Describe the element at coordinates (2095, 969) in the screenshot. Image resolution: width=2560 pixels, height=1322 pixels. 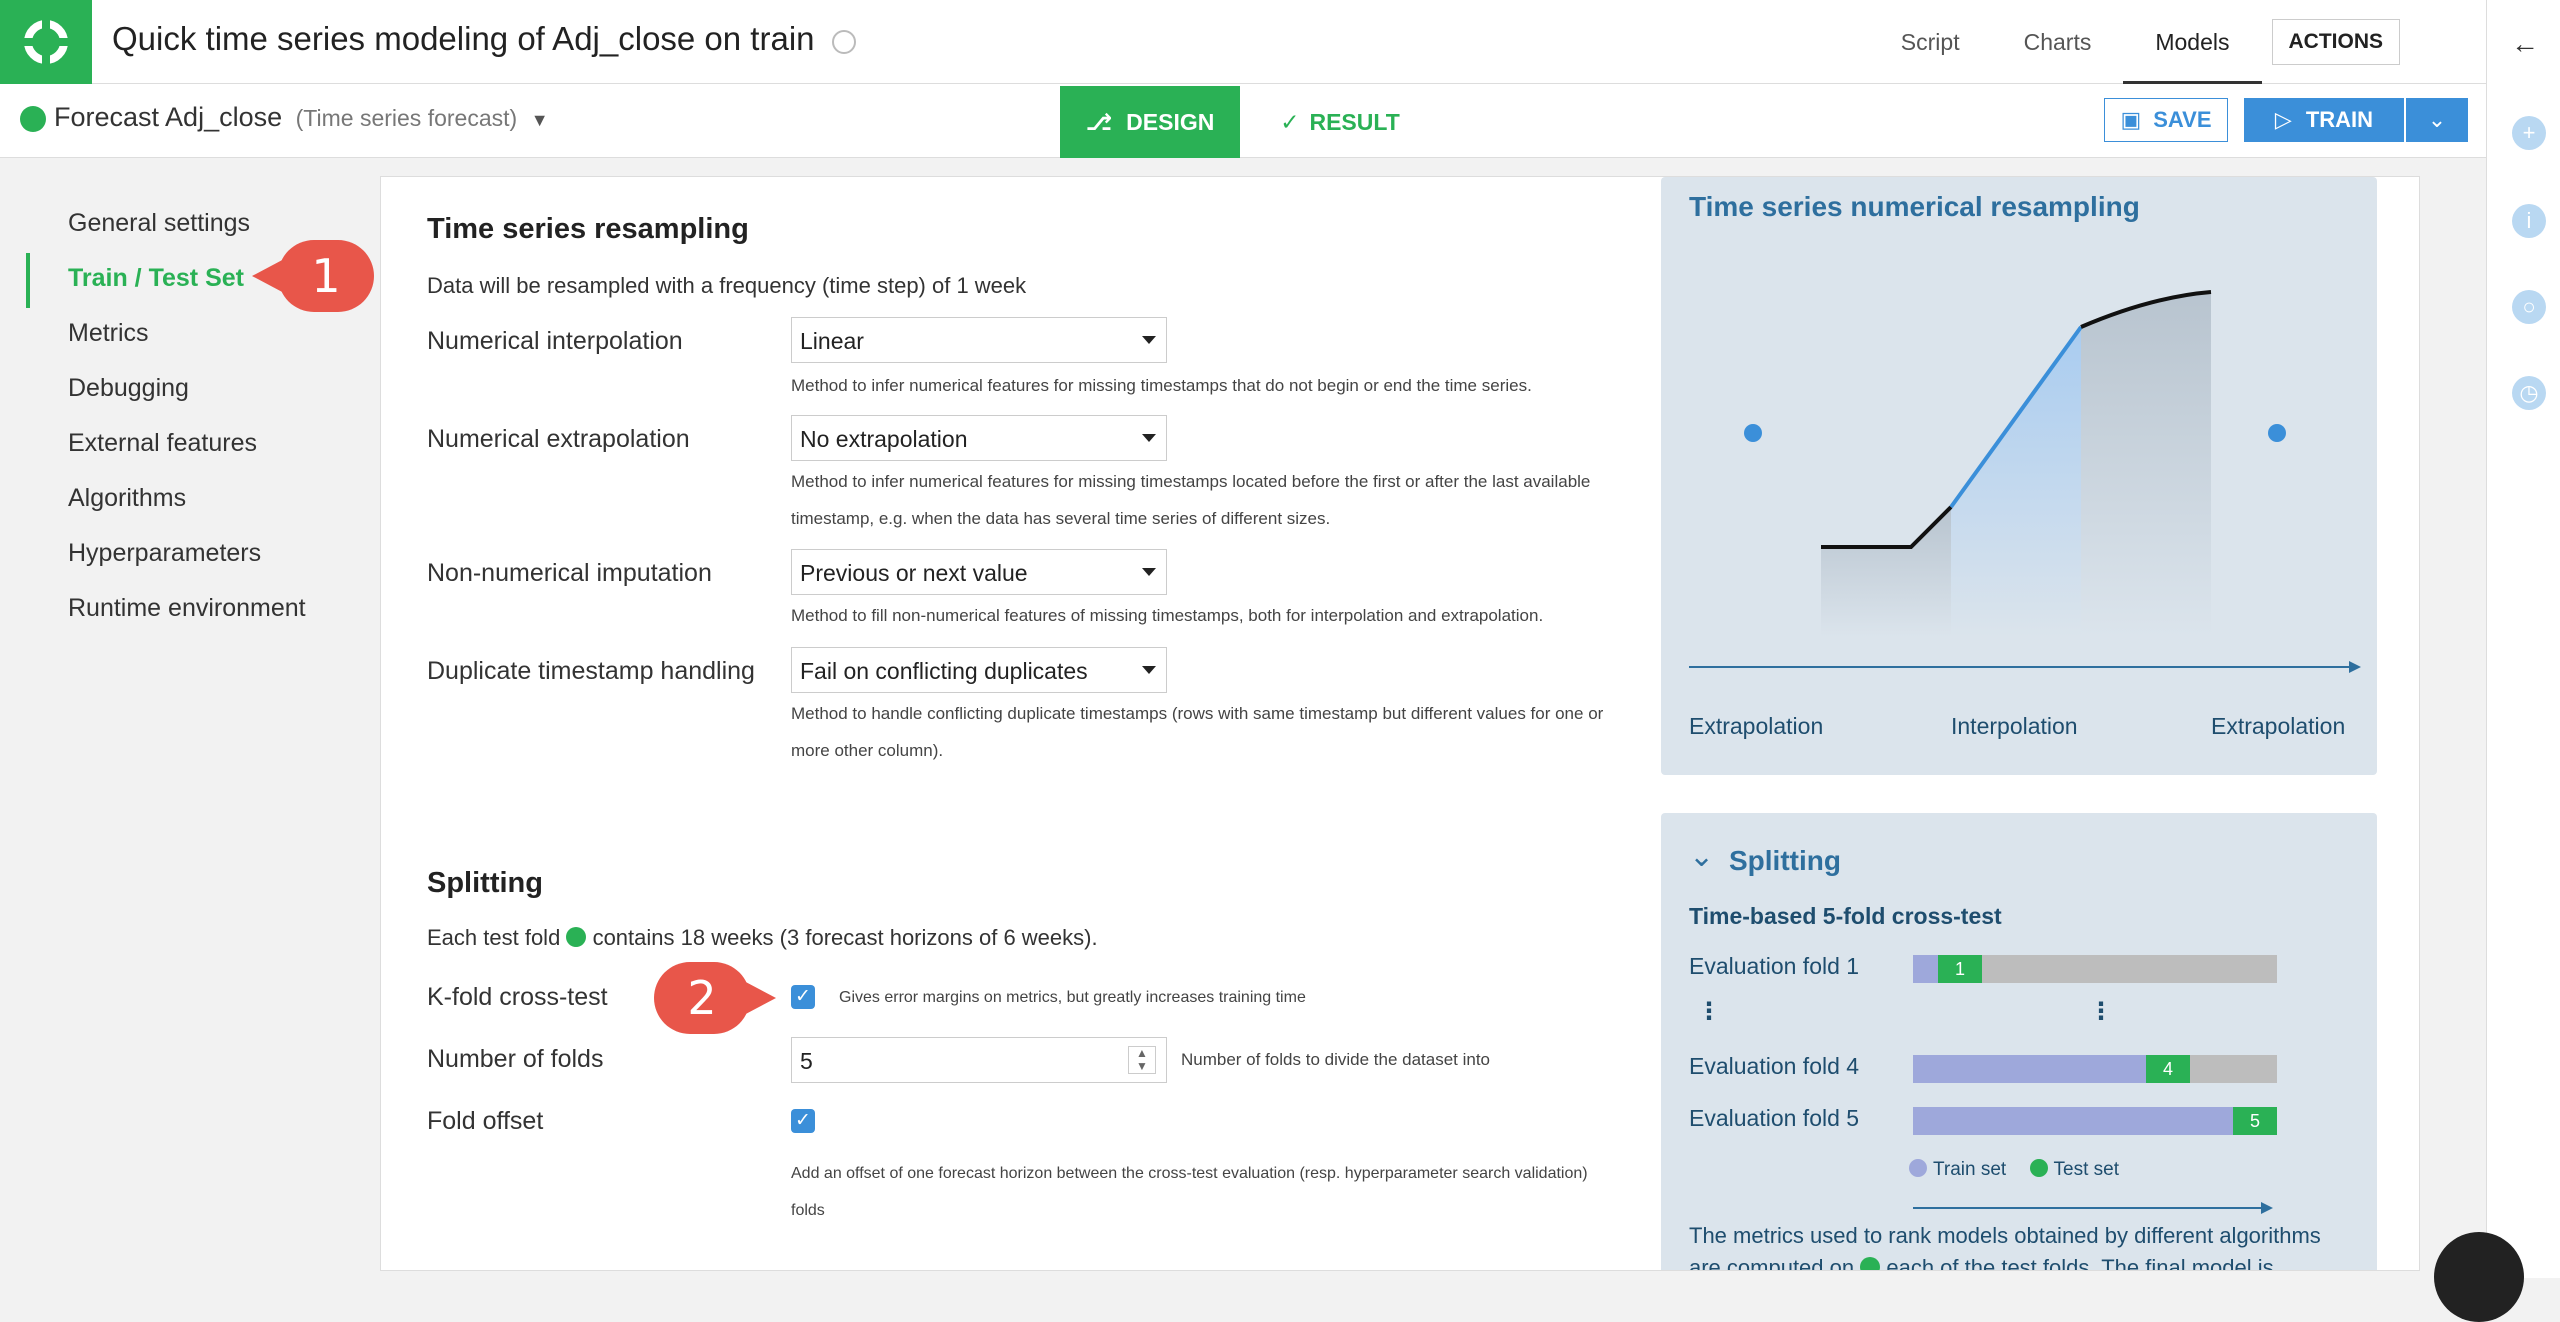
I see `fold-1-bar: 1` at that location.